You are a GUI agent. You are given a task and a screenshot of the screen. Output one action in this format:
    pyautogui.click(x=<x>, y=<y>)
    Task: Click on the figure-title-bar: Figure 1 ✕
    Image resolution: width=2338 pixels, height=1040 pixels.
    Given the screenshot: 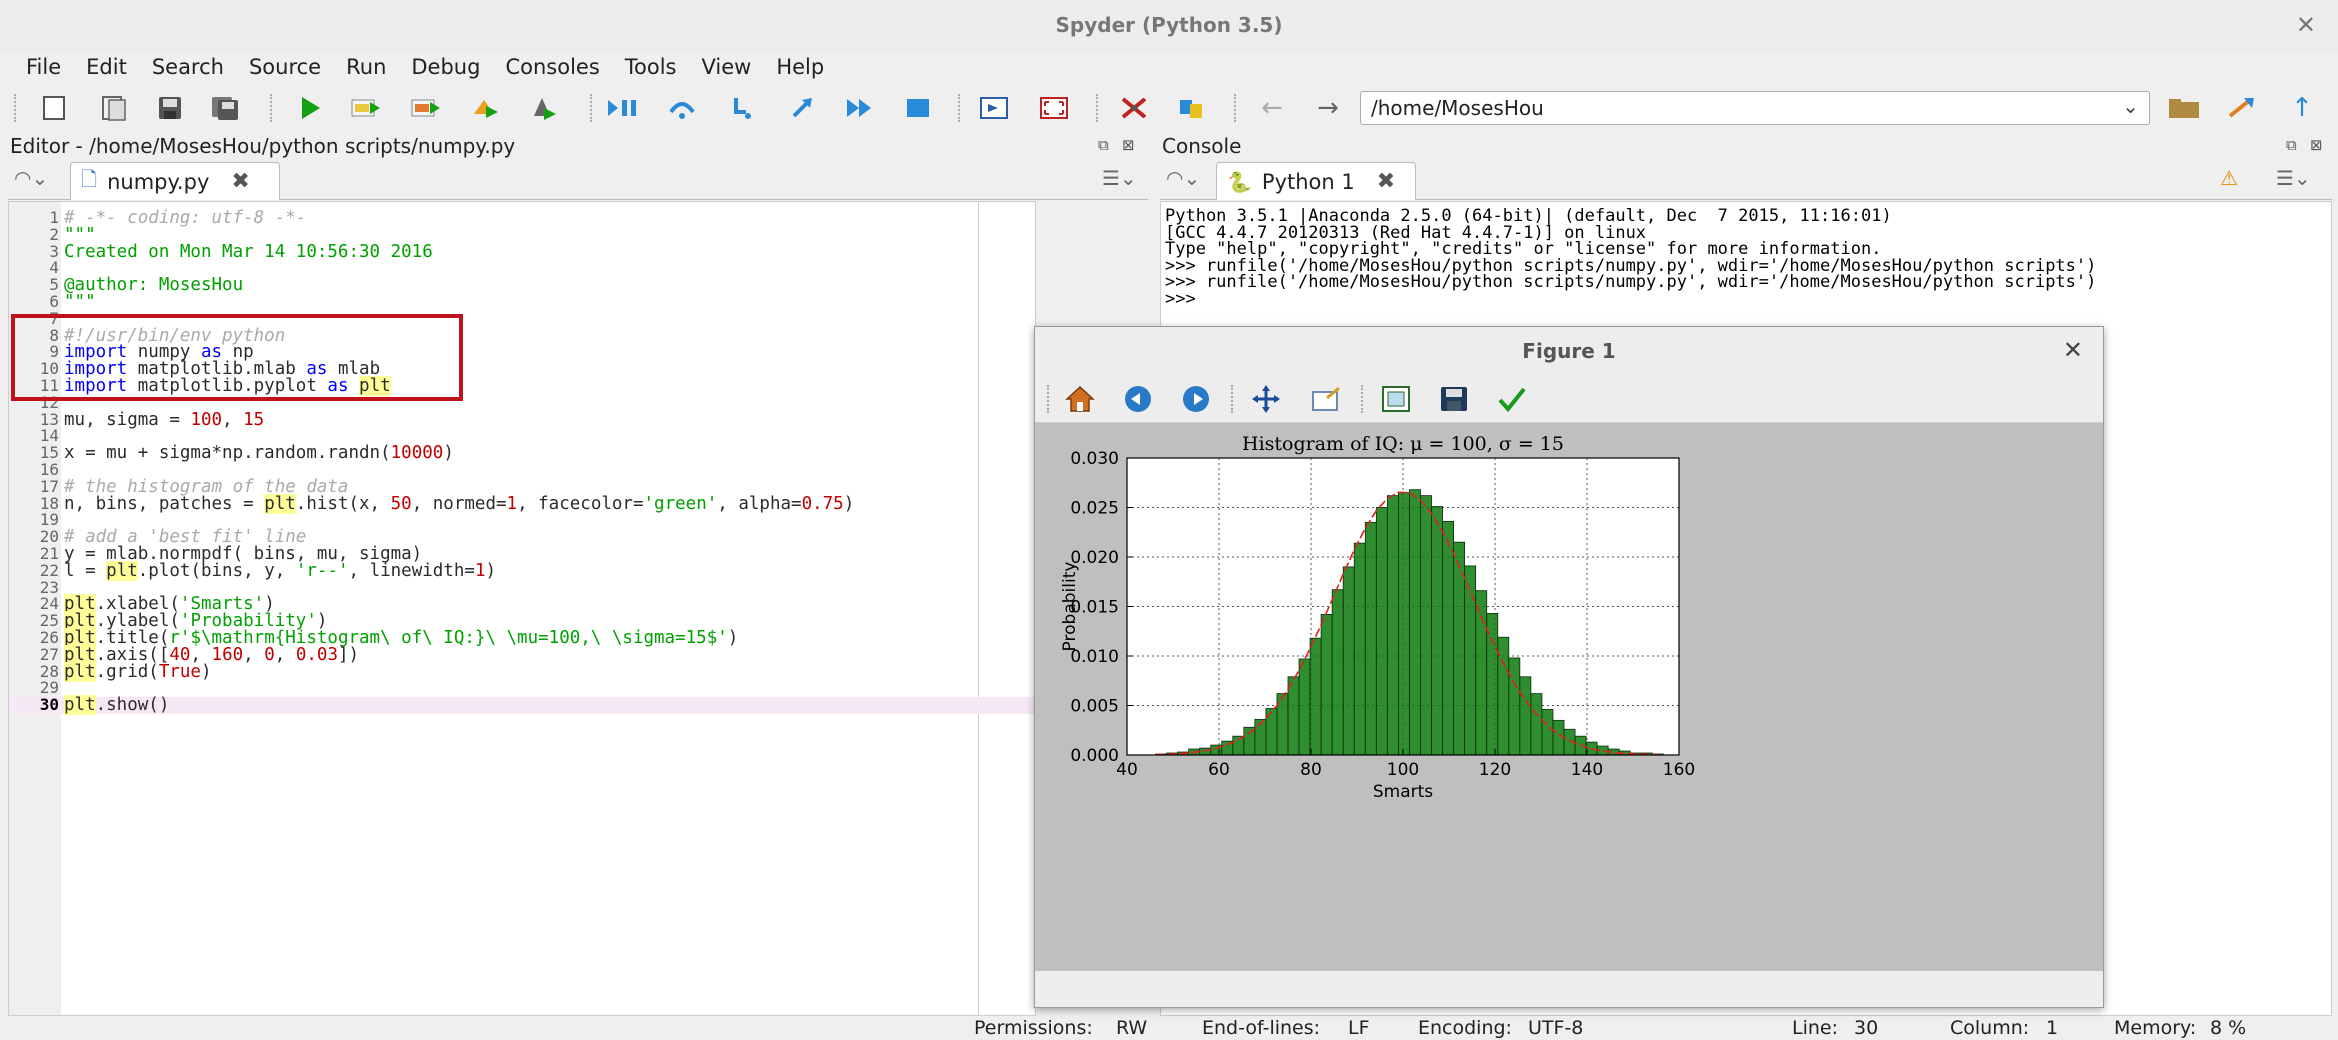 What is the action you would take?
    pyautogui.click(x=1569, y=350)
    